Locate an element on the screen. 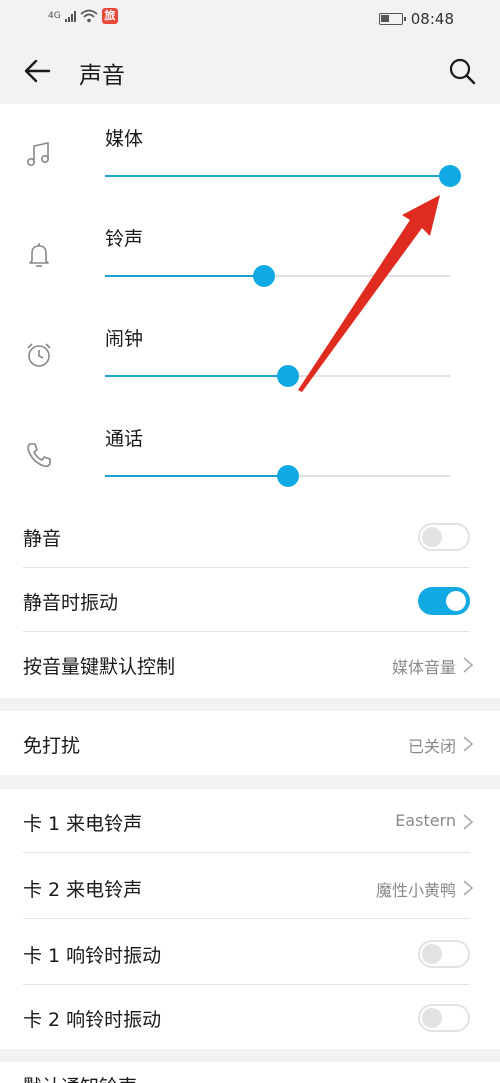  alarm-clock-icon is located at coordinates (39, 355).